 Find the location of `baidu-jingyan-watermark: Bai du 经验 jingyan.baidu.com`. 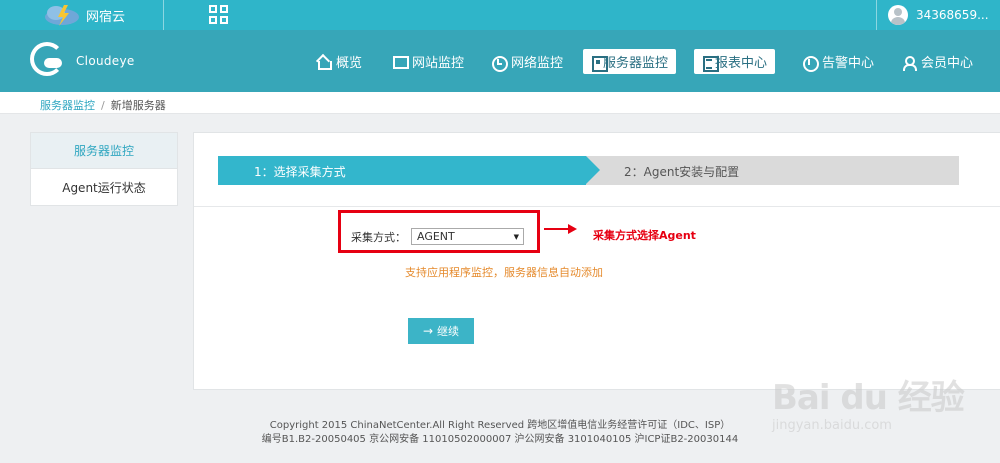

baidu-jingyan-watermark: Bai du 经验 jingyan.baidu.com is located at coordinates (872, 397).